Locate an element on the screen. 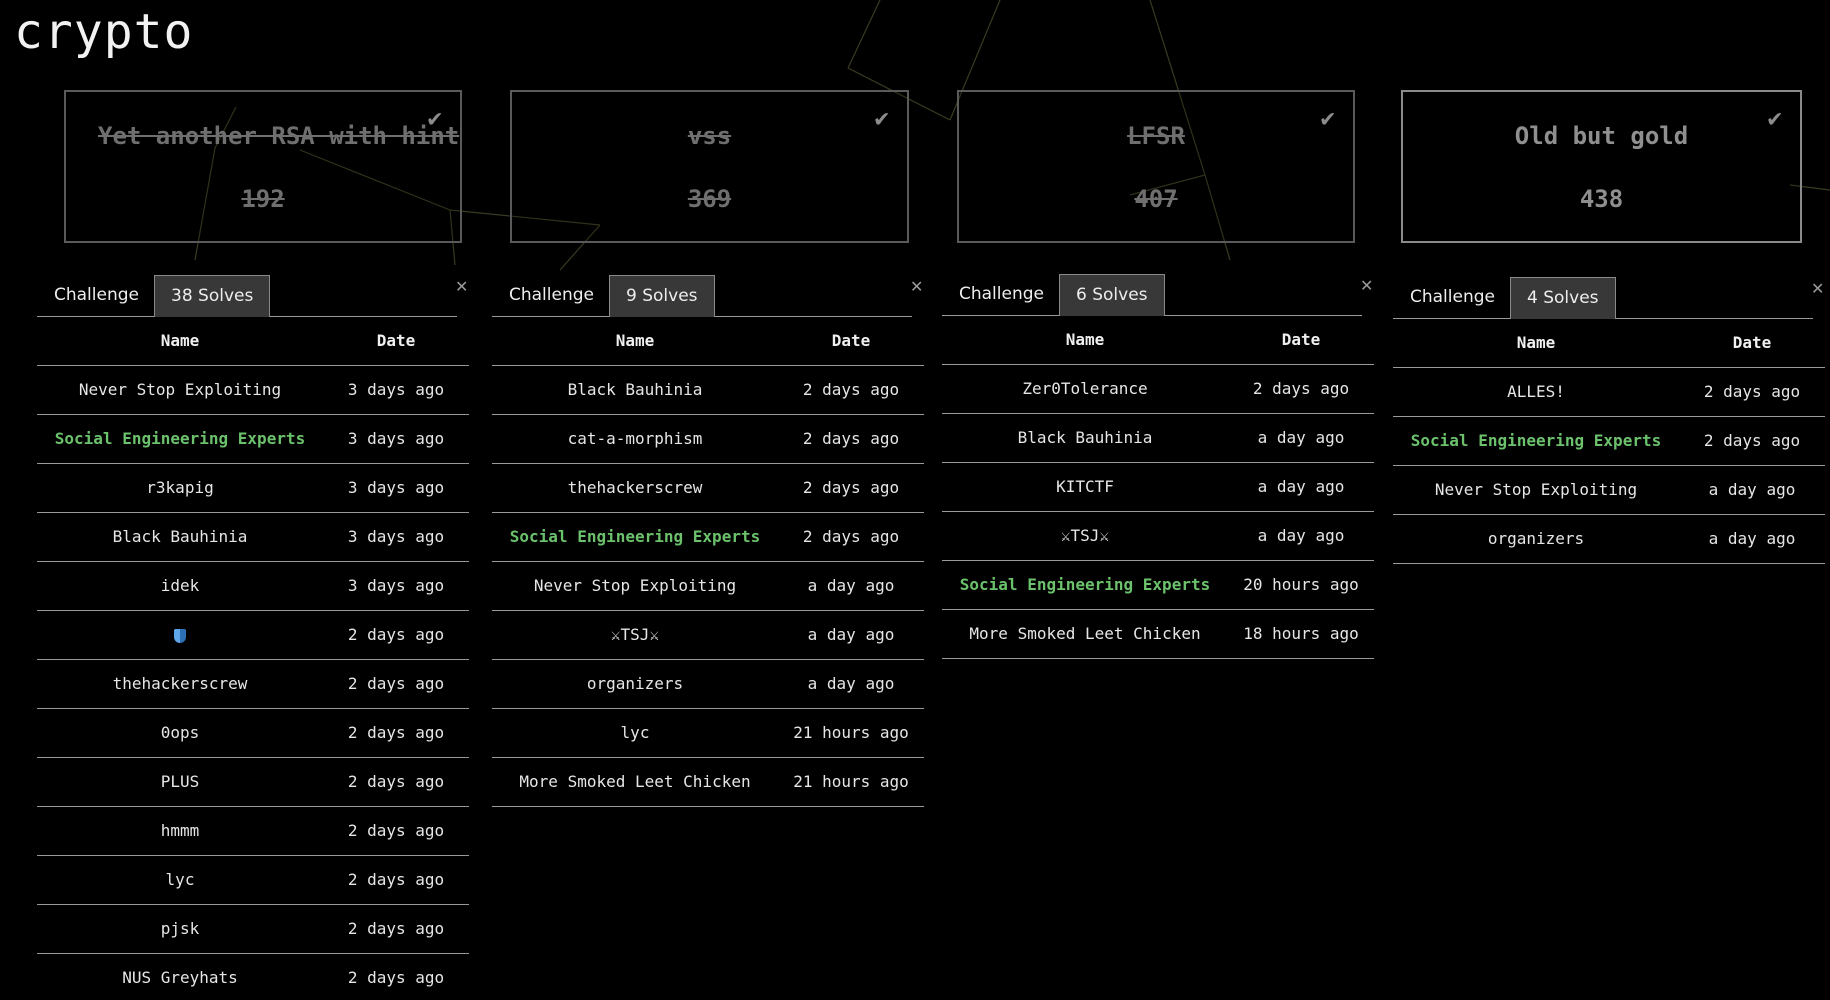 The image size is (1830, 1000). team-name: r3kapig is located at coordinates (180, 488).